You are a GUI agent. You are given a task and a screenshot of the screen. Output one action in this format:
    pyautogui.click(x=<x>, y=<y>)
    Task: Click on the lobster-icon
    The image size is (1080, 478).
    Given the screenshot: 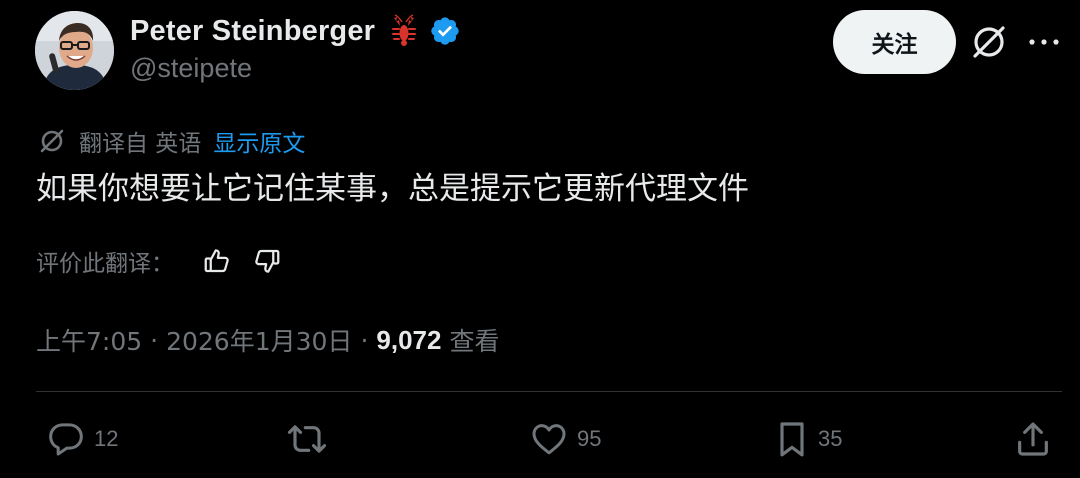 What is the action you would take?
    pyautogui.click(x=404, y=31)
    